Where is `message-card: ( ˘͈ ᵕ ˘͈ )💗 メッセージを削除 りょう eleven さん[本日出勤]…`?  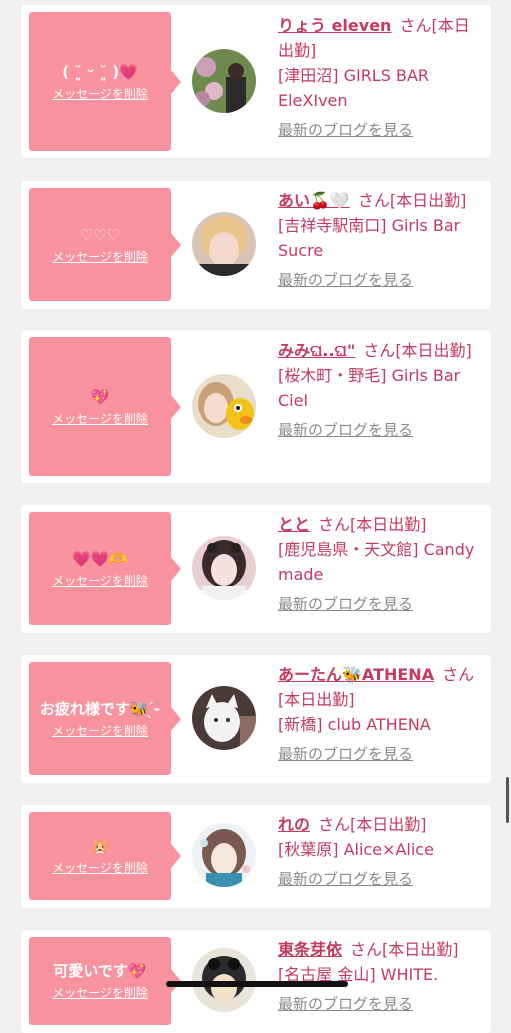
message-card: ( ˘͈ ᵕ ˘͈ )💗 メッセージを削除 りょう eleven さん[本日出勤]… is located at coordinates (256, 81).